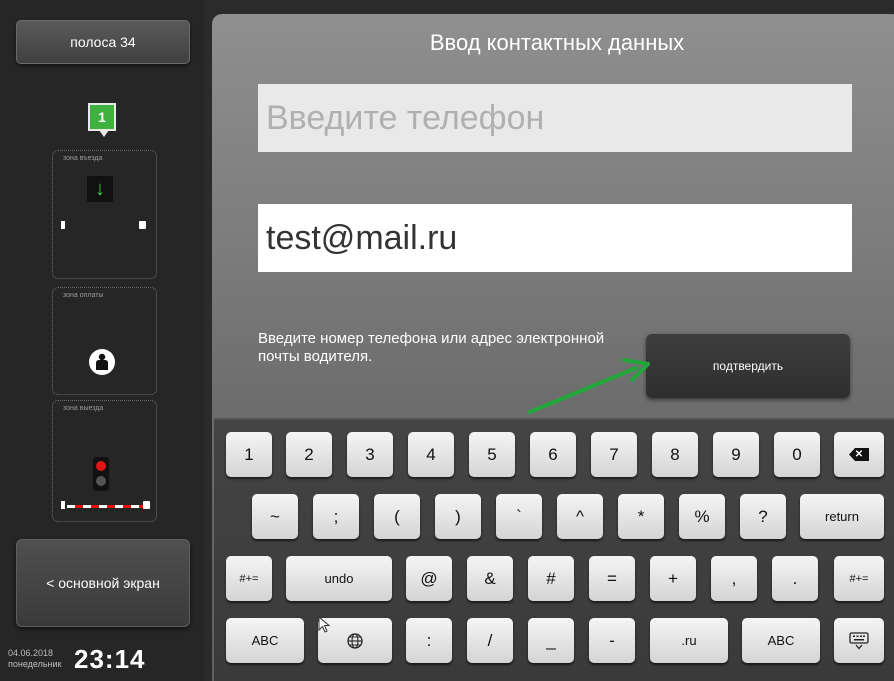  I want to click on red-light, so click(101, 466).